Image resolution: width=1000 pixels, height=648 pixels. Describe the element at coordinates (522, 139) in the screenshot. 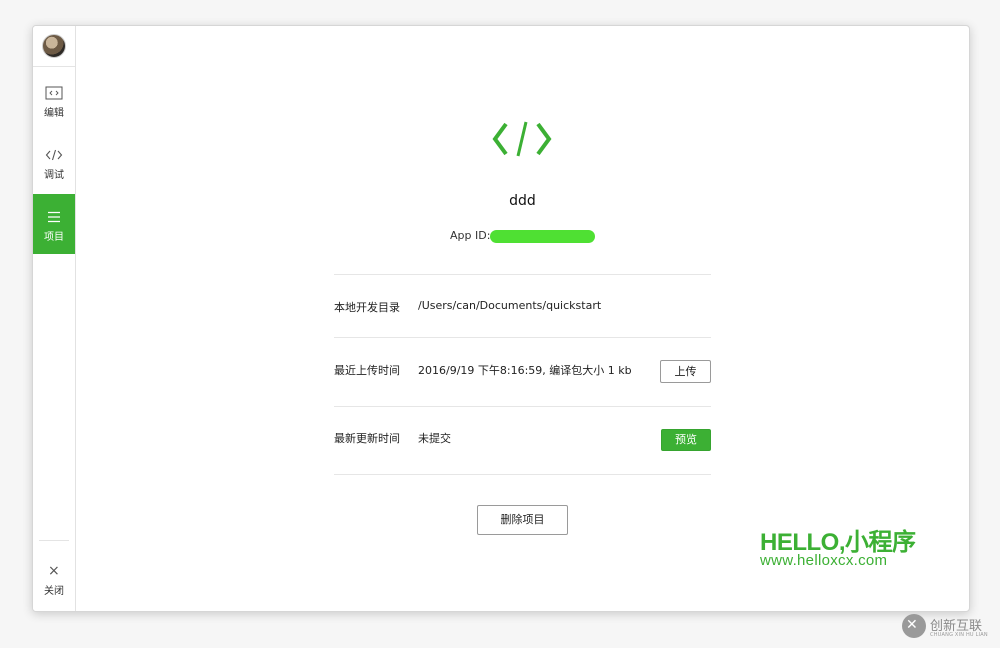

I see `code-brackets-icon` at that location.